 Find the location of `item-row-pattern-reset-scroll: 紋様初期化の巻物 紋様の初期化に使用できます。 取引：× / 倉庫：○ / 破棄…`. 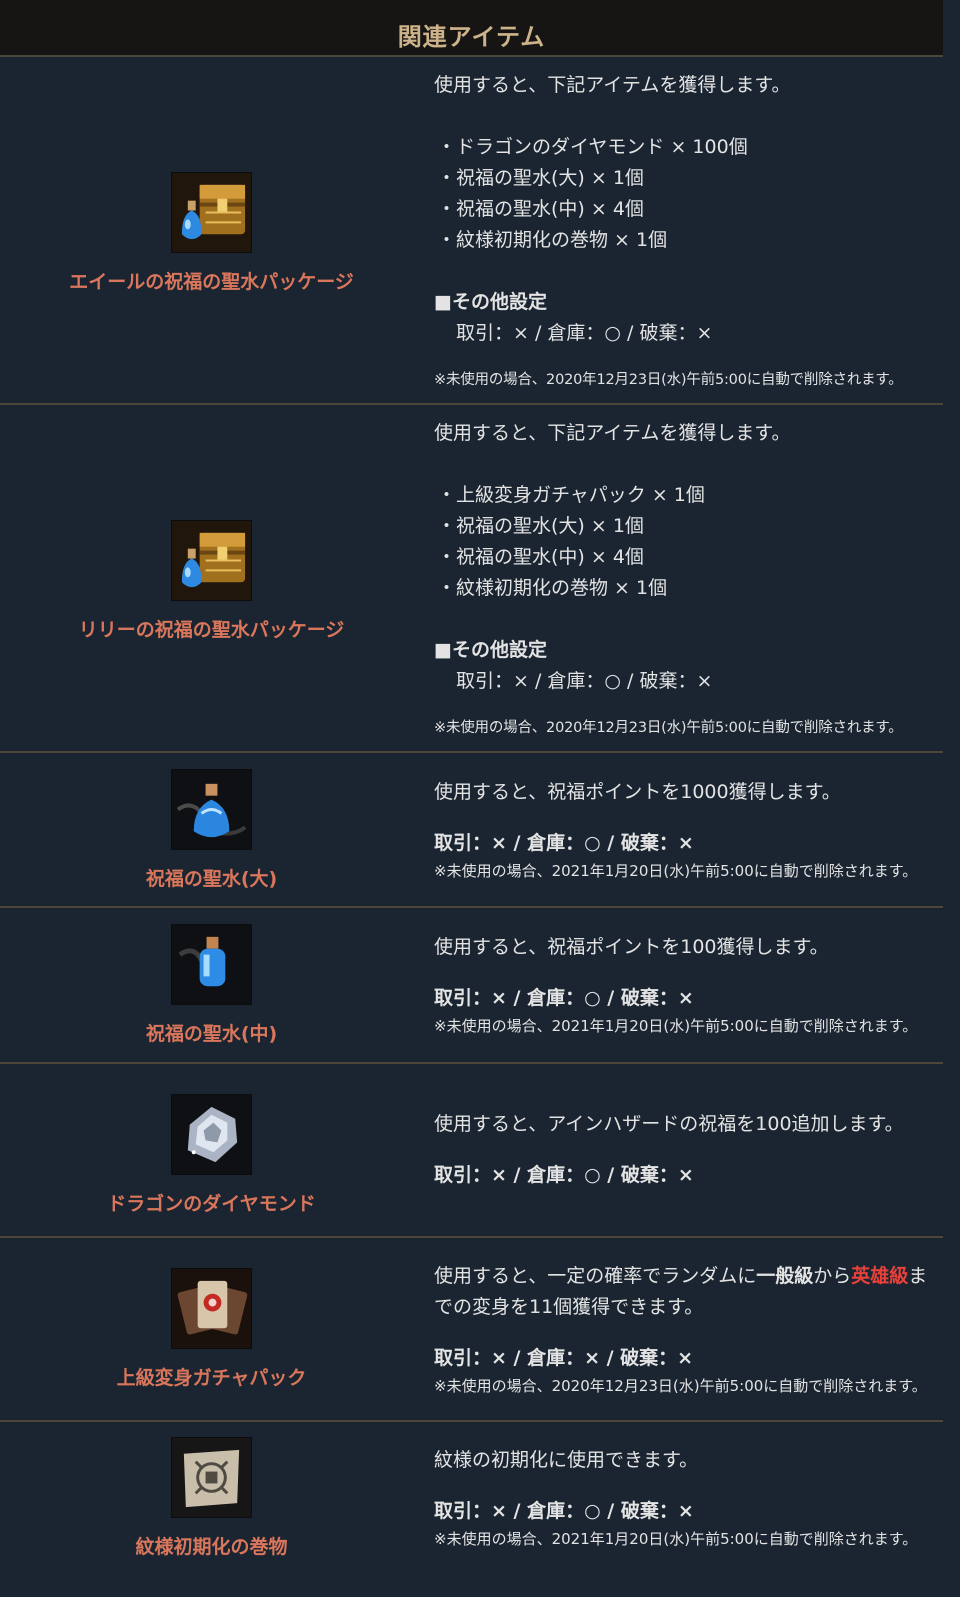

item-row-pattern-reset-scroll: 紋様初期化の巻物 紋様の初期化に使用できます。 取引：× / 倉庫：○ / 破棄… is located at coordinates (471, 1498).